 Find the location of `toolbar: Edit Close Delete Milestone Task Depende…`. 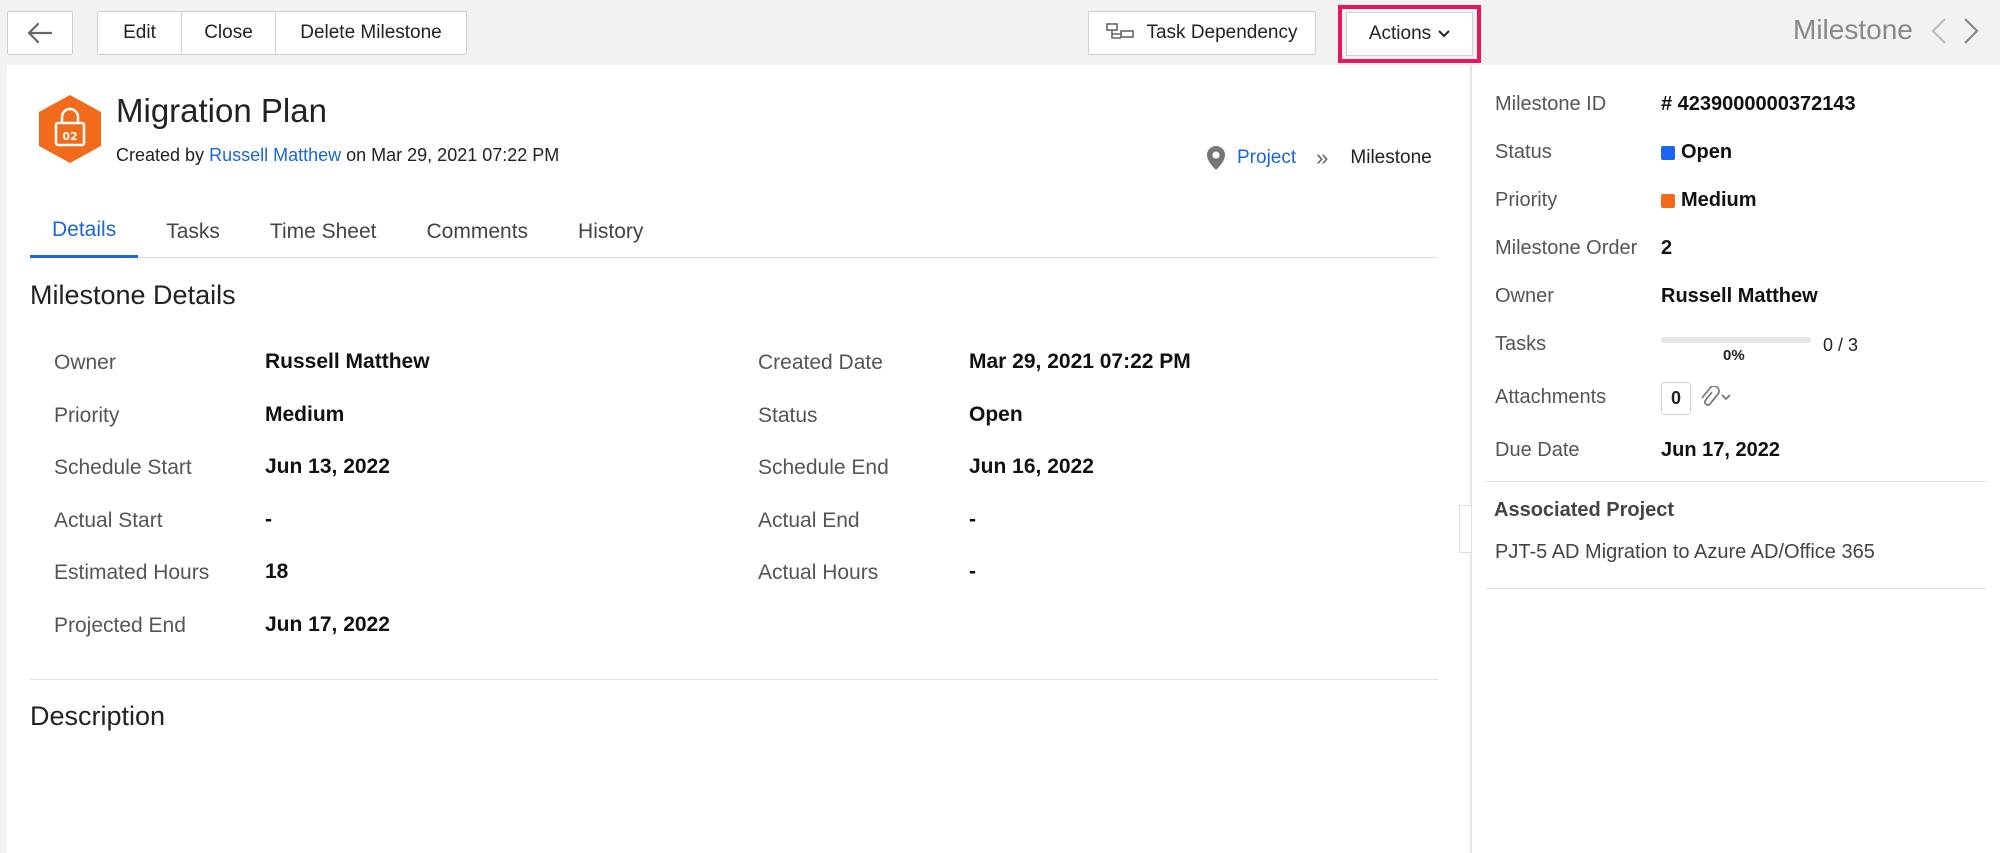

toolbar: Edit Close Delete Milestone Task Depende… is located at coordinates (1000, 32).